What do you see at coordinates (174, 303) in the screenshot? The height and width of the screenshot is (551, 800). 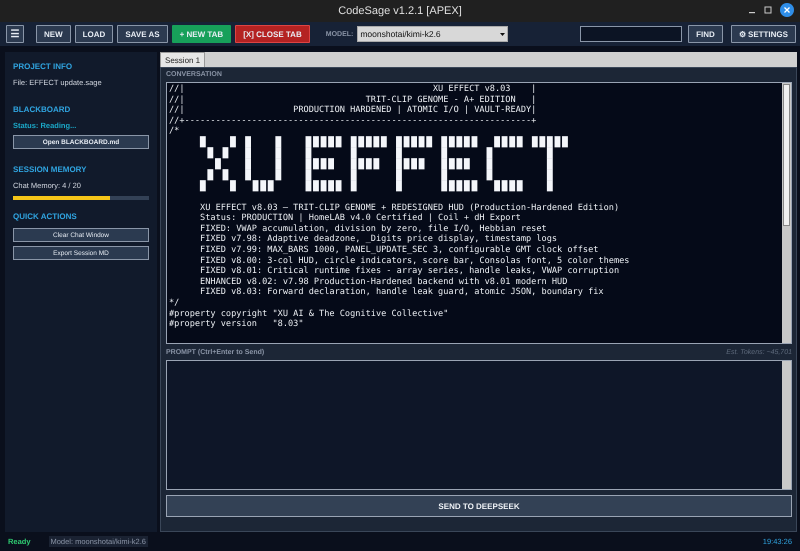 I see `code-line: */` at bounding box center [174, 303].